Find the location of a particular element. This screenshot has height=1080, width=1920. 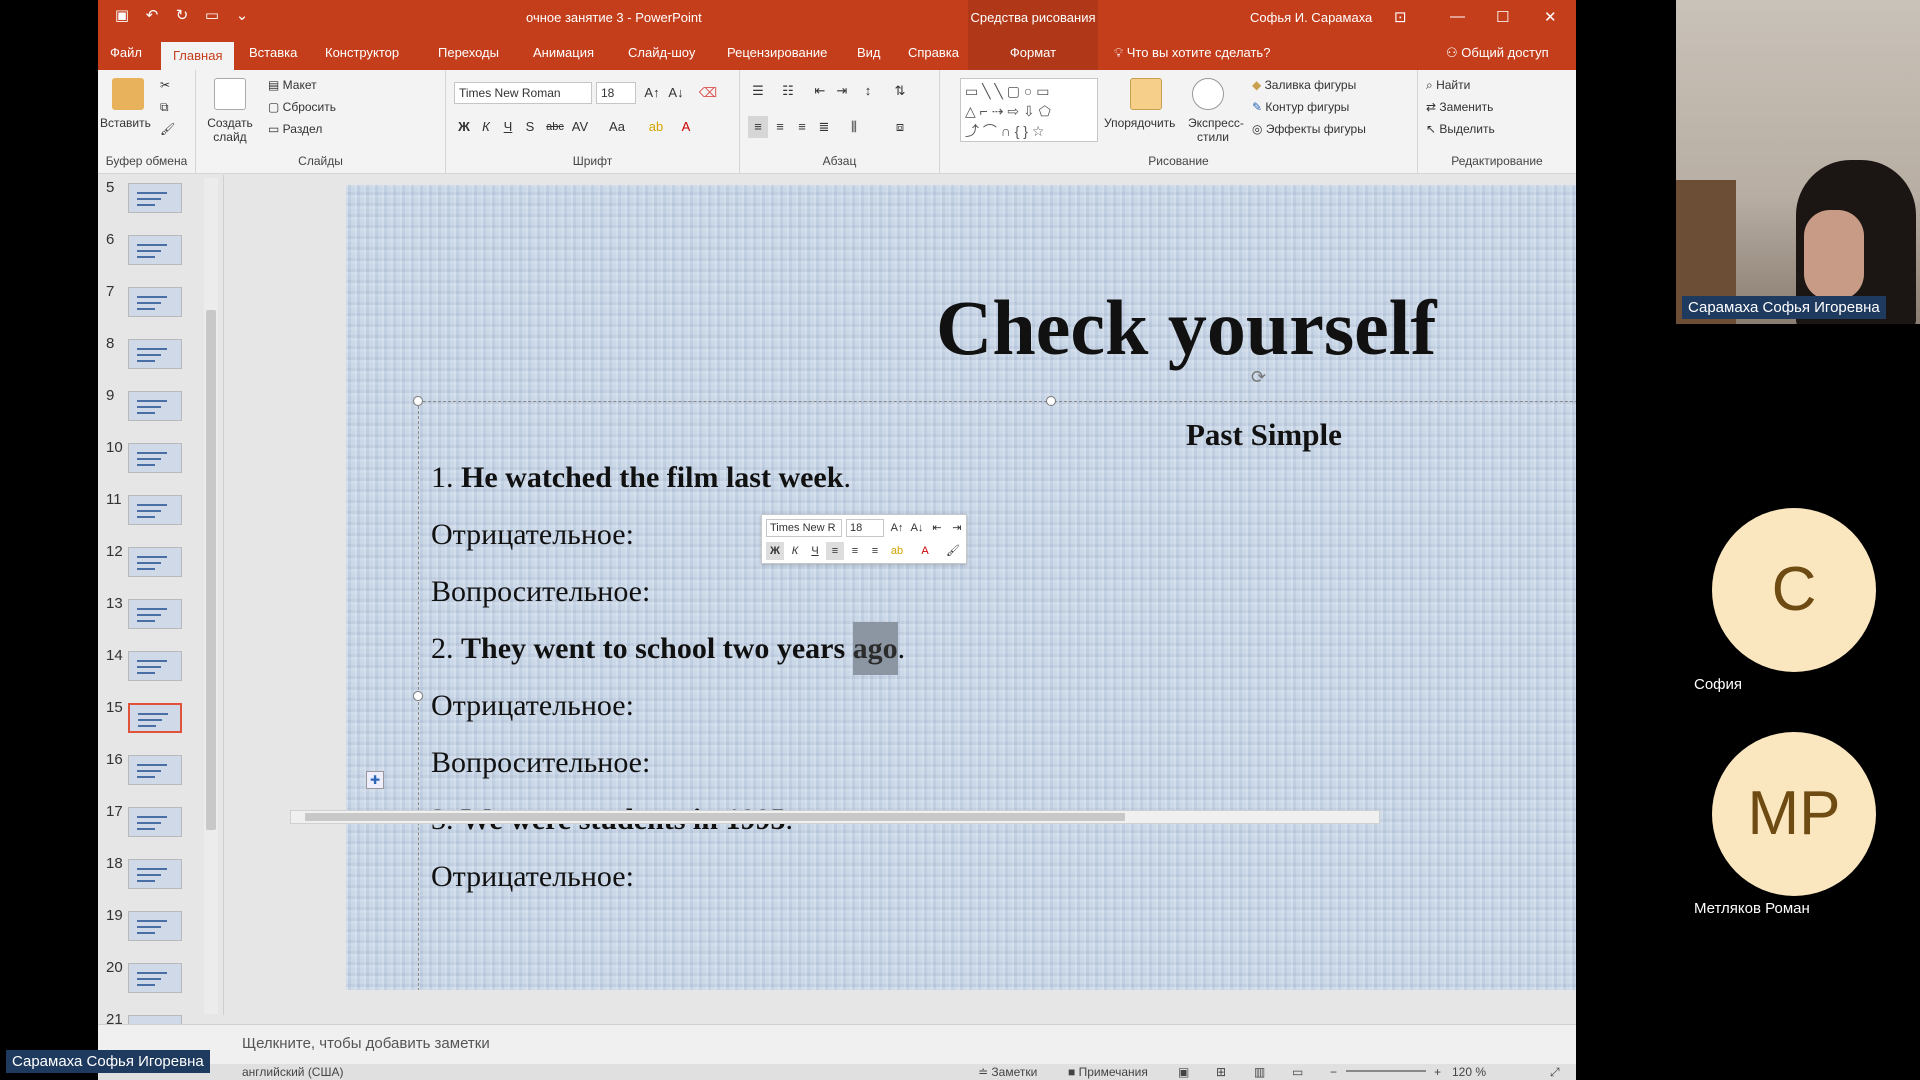

close-icon: ✕ is located at coordinates (1550, 17).